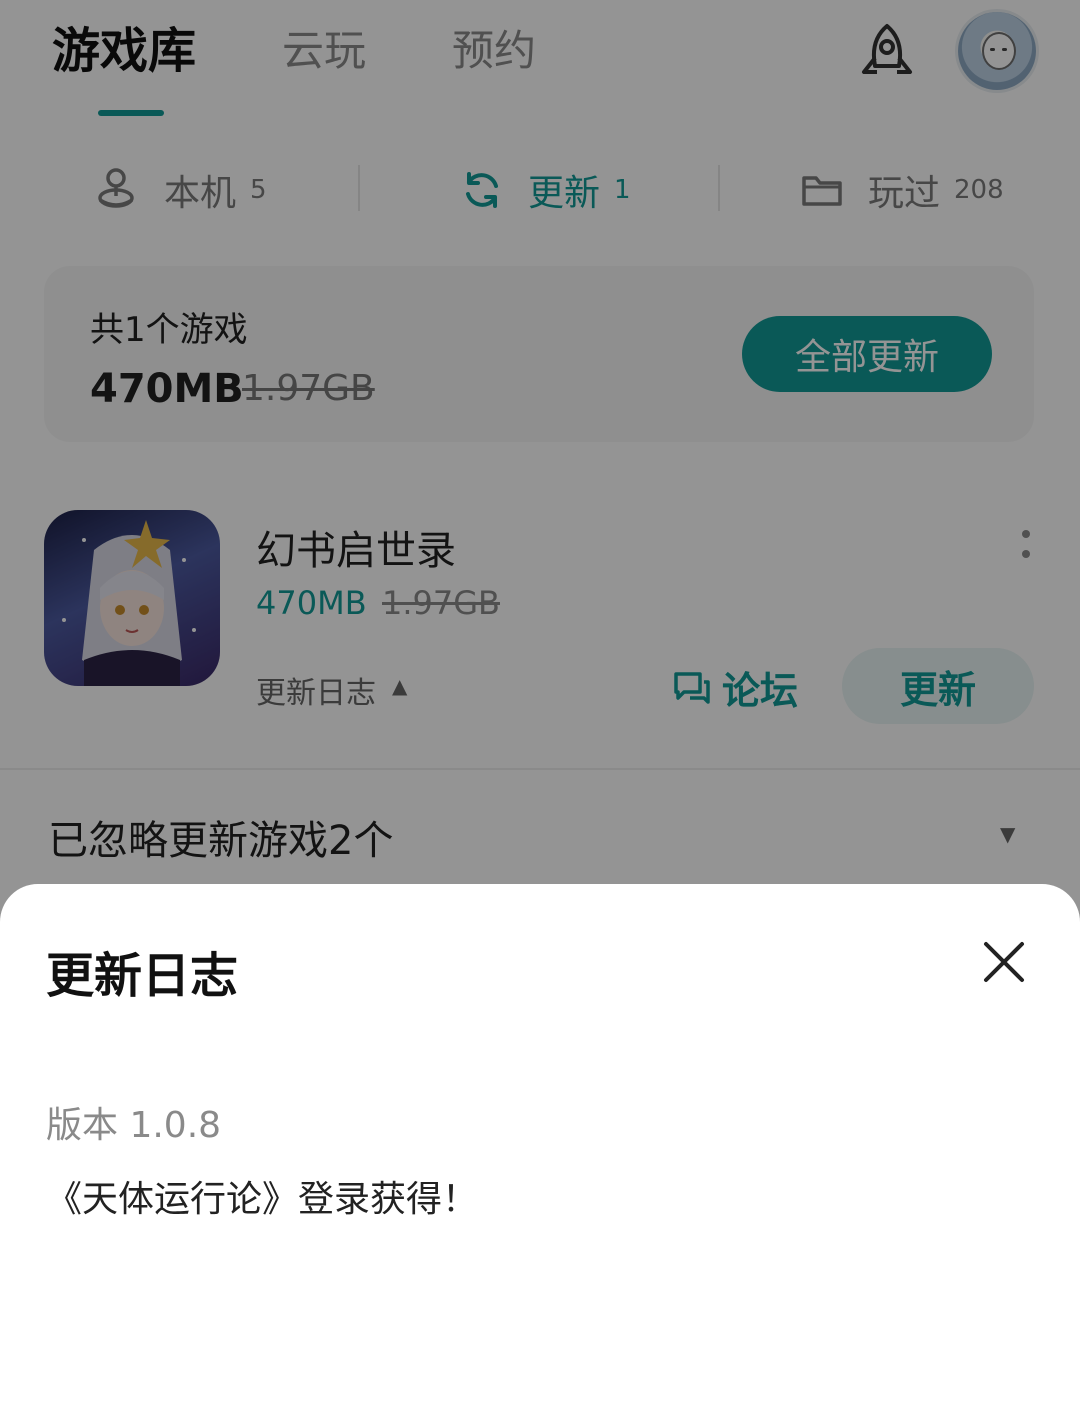 The image size is (1080, 1403). What do you see at coordinates (142, 976) in the screenshot?
I see `sheet-title: 更新日志` at bounding box center [142, 976].